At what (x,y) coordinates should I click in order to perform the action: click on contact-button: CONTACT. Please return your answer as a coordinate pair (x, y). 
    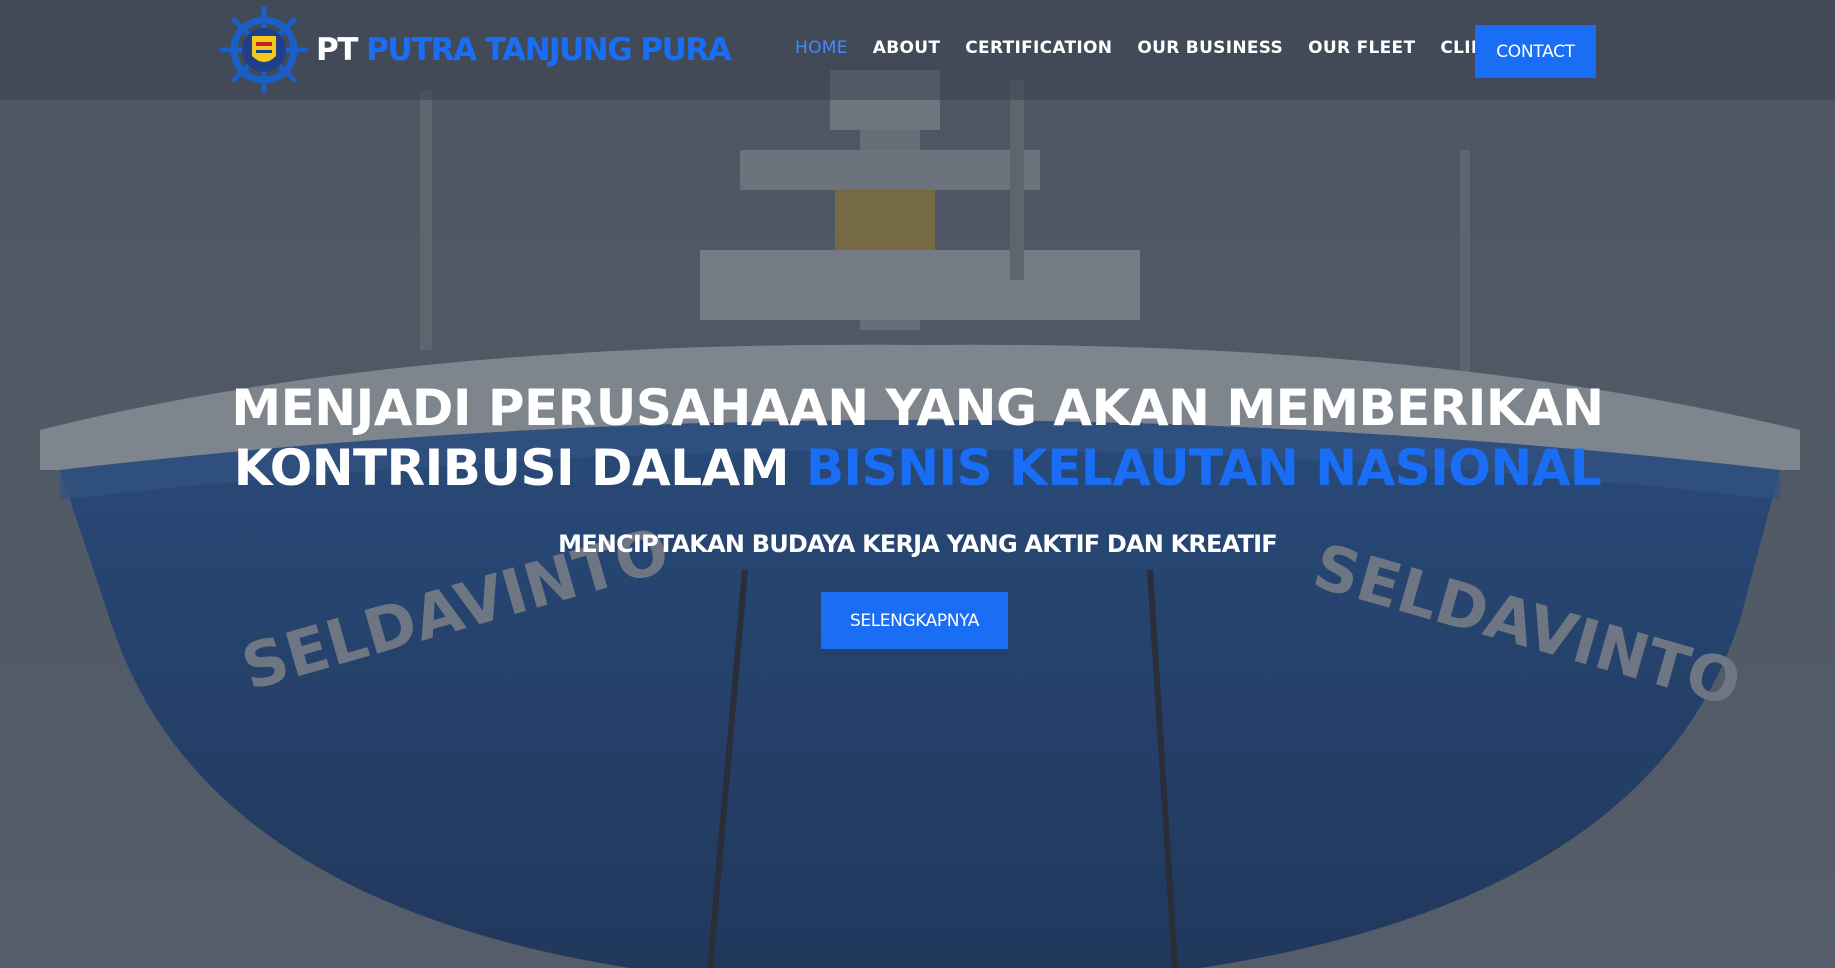
    Looking at the image, I should click on (1535, 51).